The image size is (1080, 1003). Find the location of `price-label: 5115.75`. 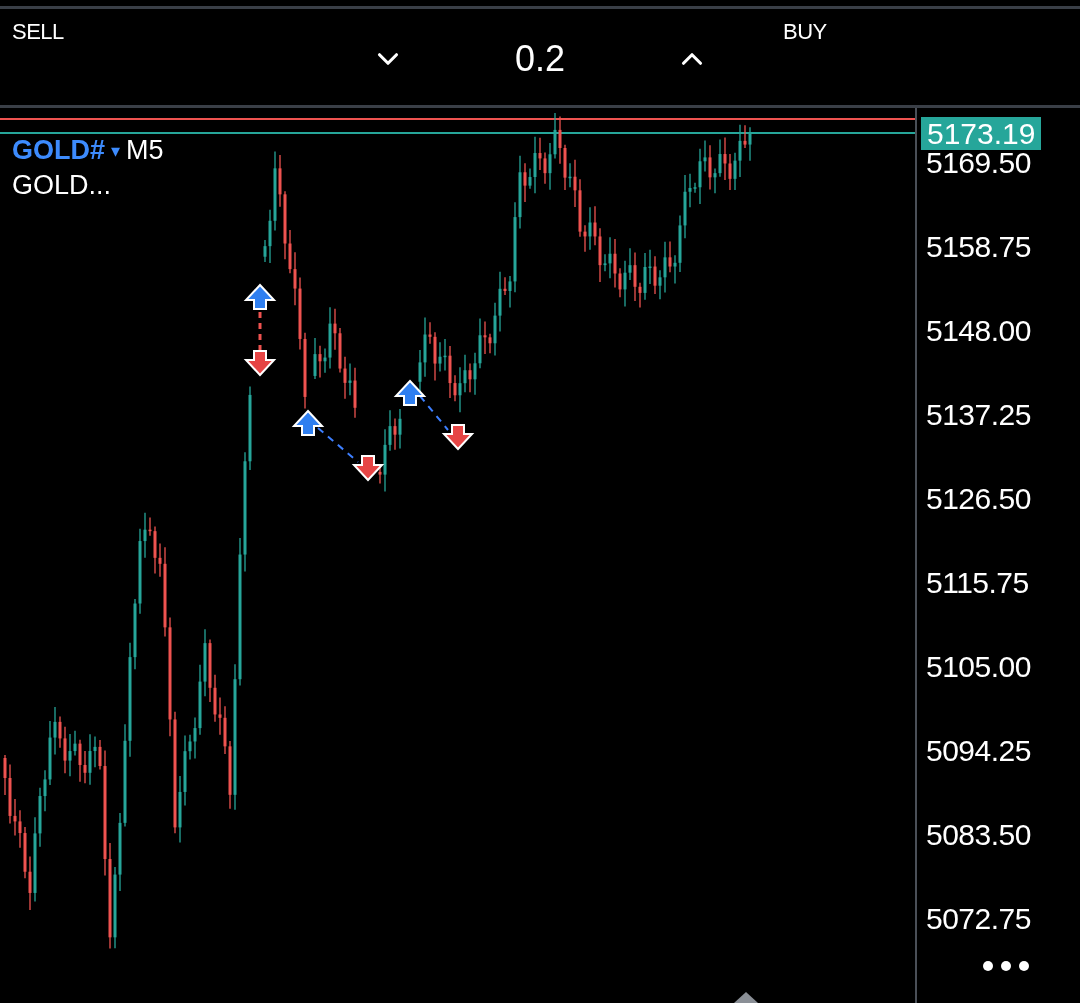

price-label: 5115.75 is located at coordinates (978, 583).